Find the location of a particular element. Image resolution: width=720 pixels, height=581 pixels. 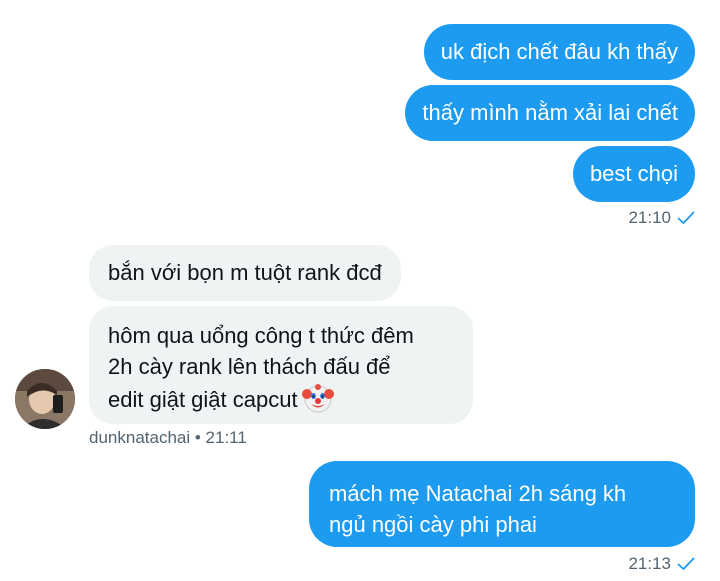

message-text: thấy mình nằm xải lai chết is located at coordinates (550, 112).